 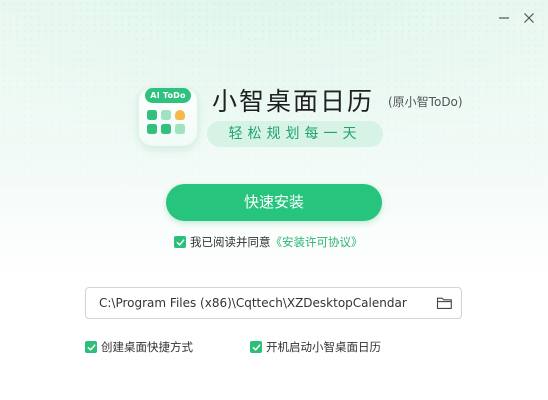 I want to click on app-logo: AI ToDo, so click(x=168, y=117).